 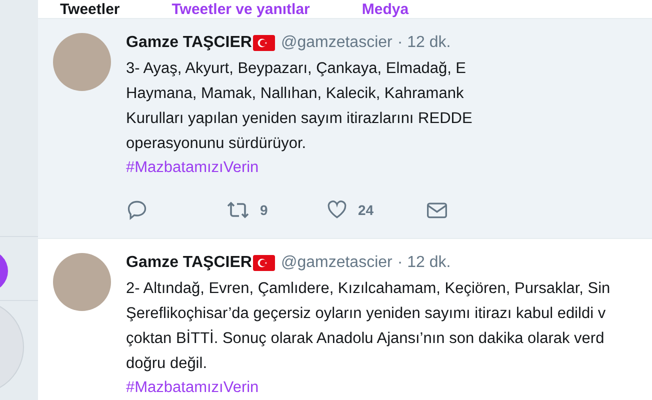 I want to click on tweet-text-line: çoktan BİTTİ. Sonuç olarak Anadolu Ajansı’nın son dakika olarak verd, so click(x=366, y=338).